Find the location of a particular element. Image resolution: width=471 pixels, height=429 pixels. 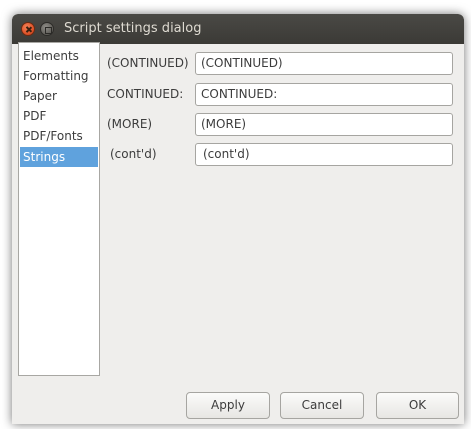

sidebar-item-elements: Elements is located at coordinates (59, 56).